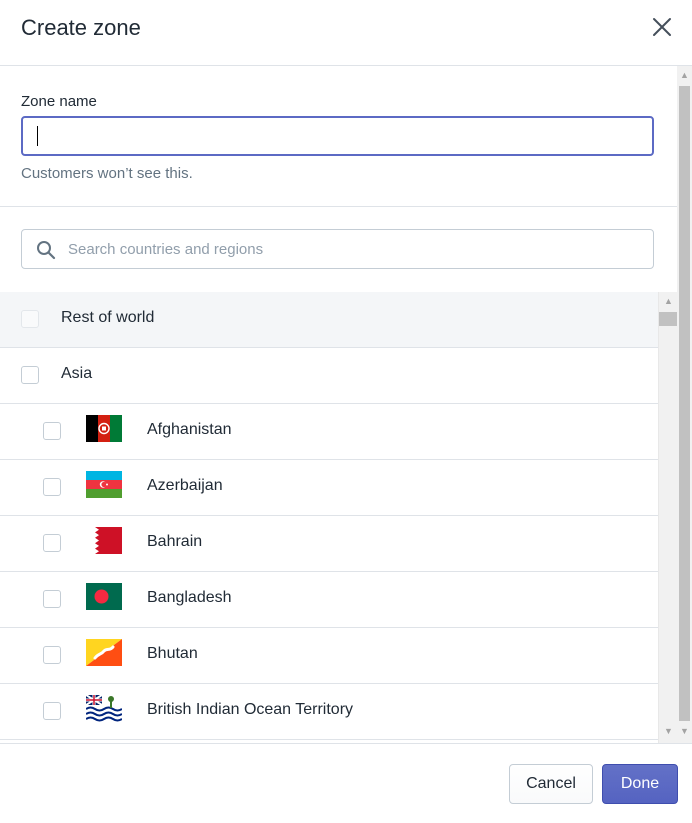 The height and width of the screenshot is (823, 692). Describe the element at coordinates (329, 488) in the screenshot. I see `list-item-country: Azerbaijan` at that location.